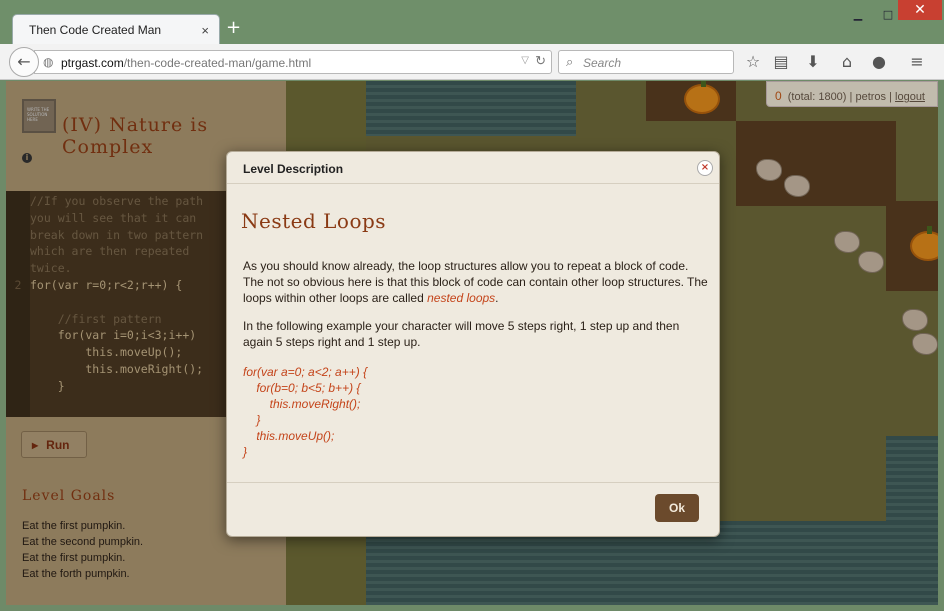  I want to click on download-icon: ⬇, so click(813, 62).